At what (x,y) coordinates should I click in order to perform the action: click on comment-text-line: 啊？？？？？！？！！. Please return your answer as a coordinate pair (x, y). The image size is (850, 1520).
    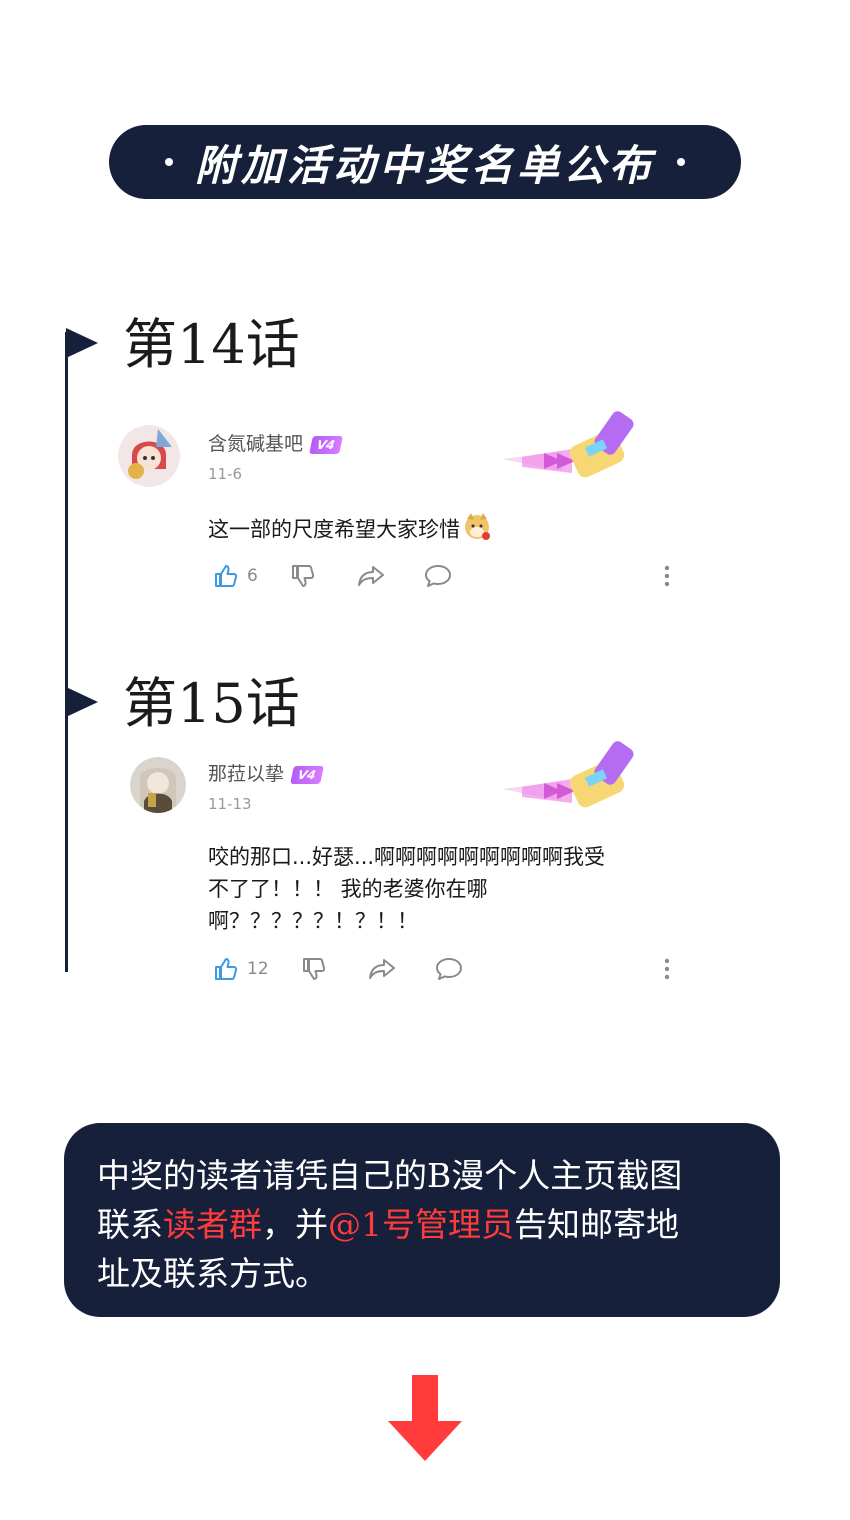
    Looking at the image, I should click on (313, 921).